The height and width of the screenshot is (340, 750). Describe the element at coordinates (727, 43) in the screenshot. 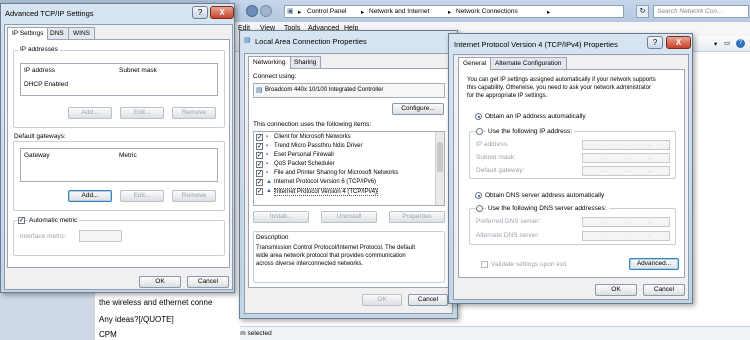

I see `preview-pane-icon: ▭` at that location.